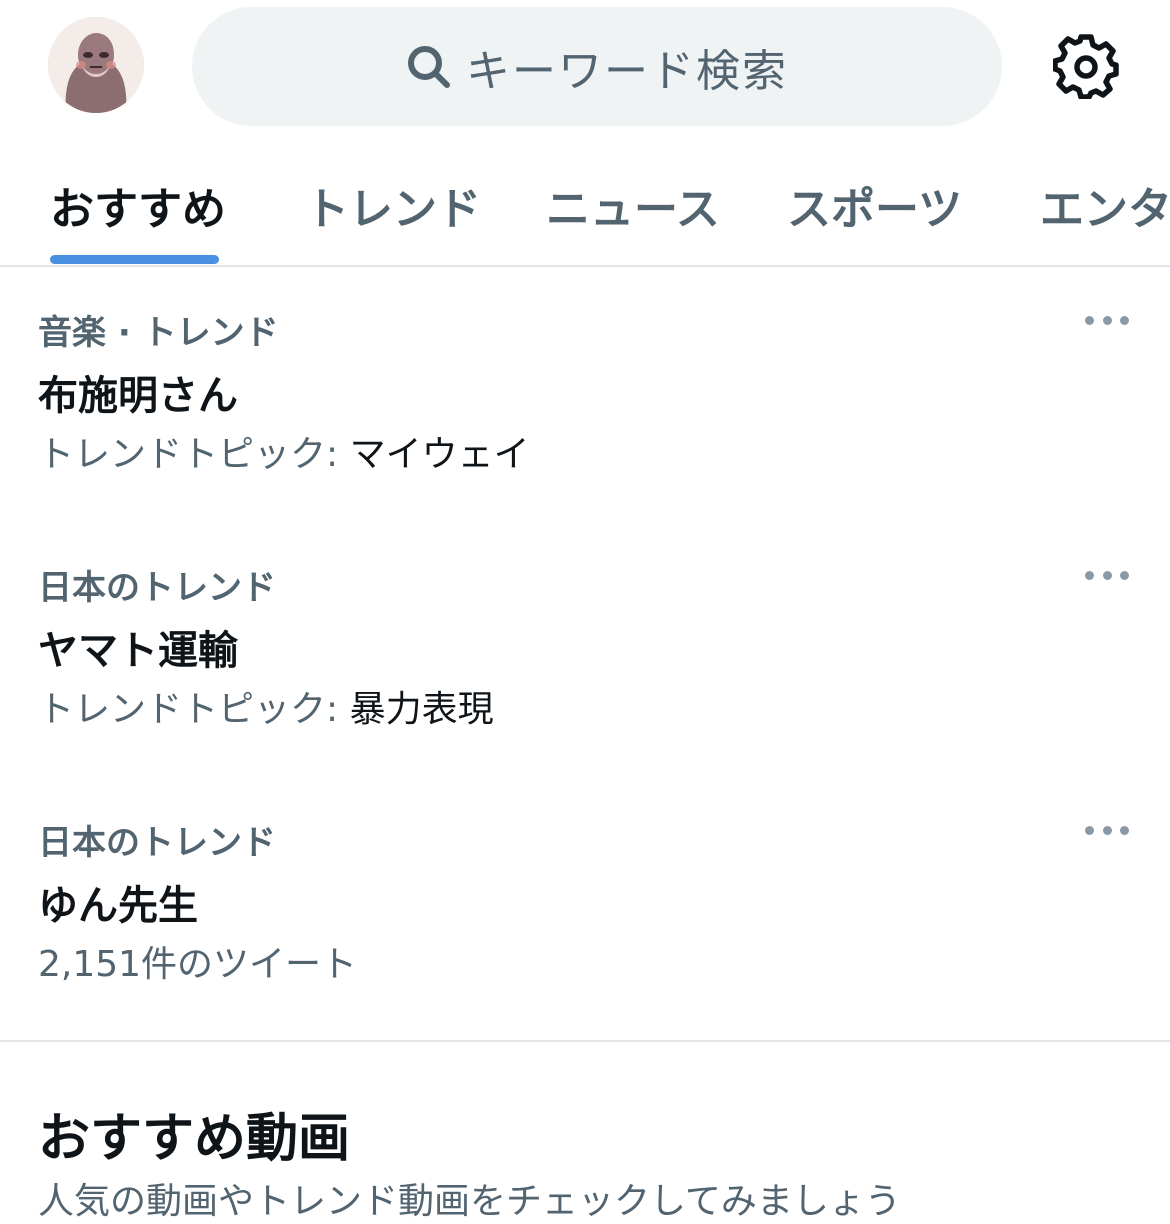 The image size is (1170, 1224). I want to click on search-icon, so click(429, 67).